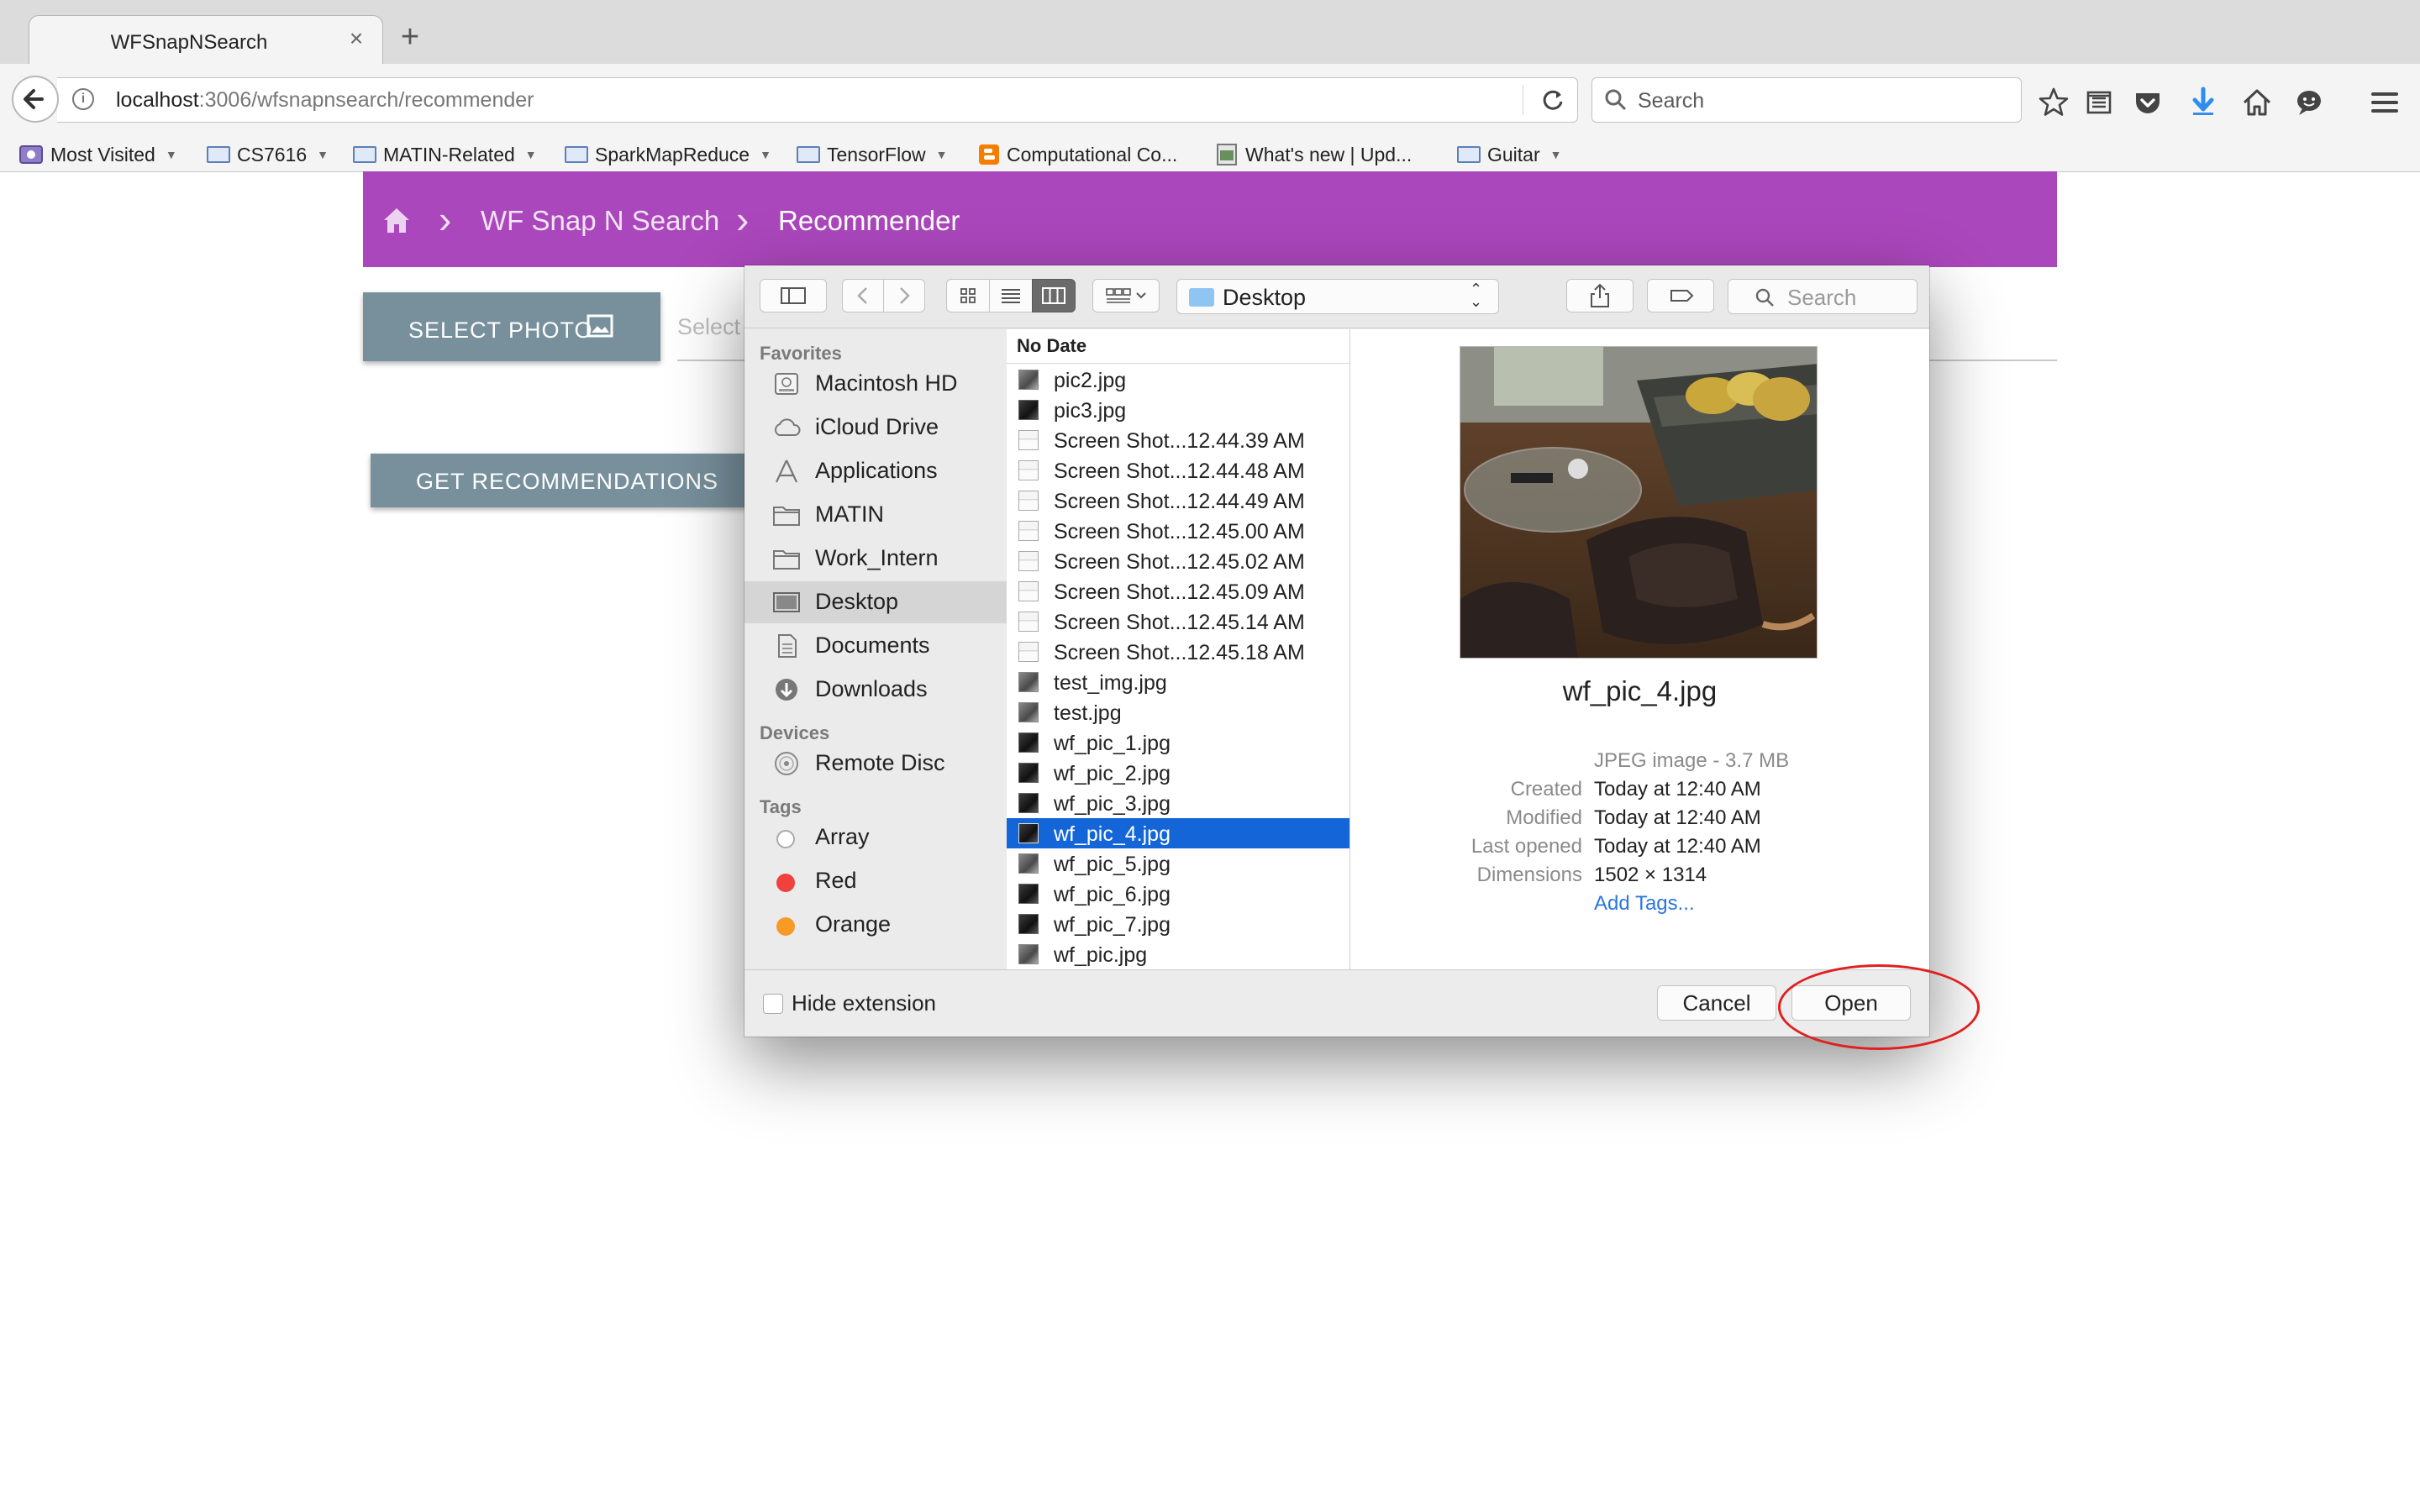  What do you see at coordinates (1178, 591) in the screenshot?
I see `file-row: Screen Shot...12.45.09 AM` at bounding box center [1178, 591].